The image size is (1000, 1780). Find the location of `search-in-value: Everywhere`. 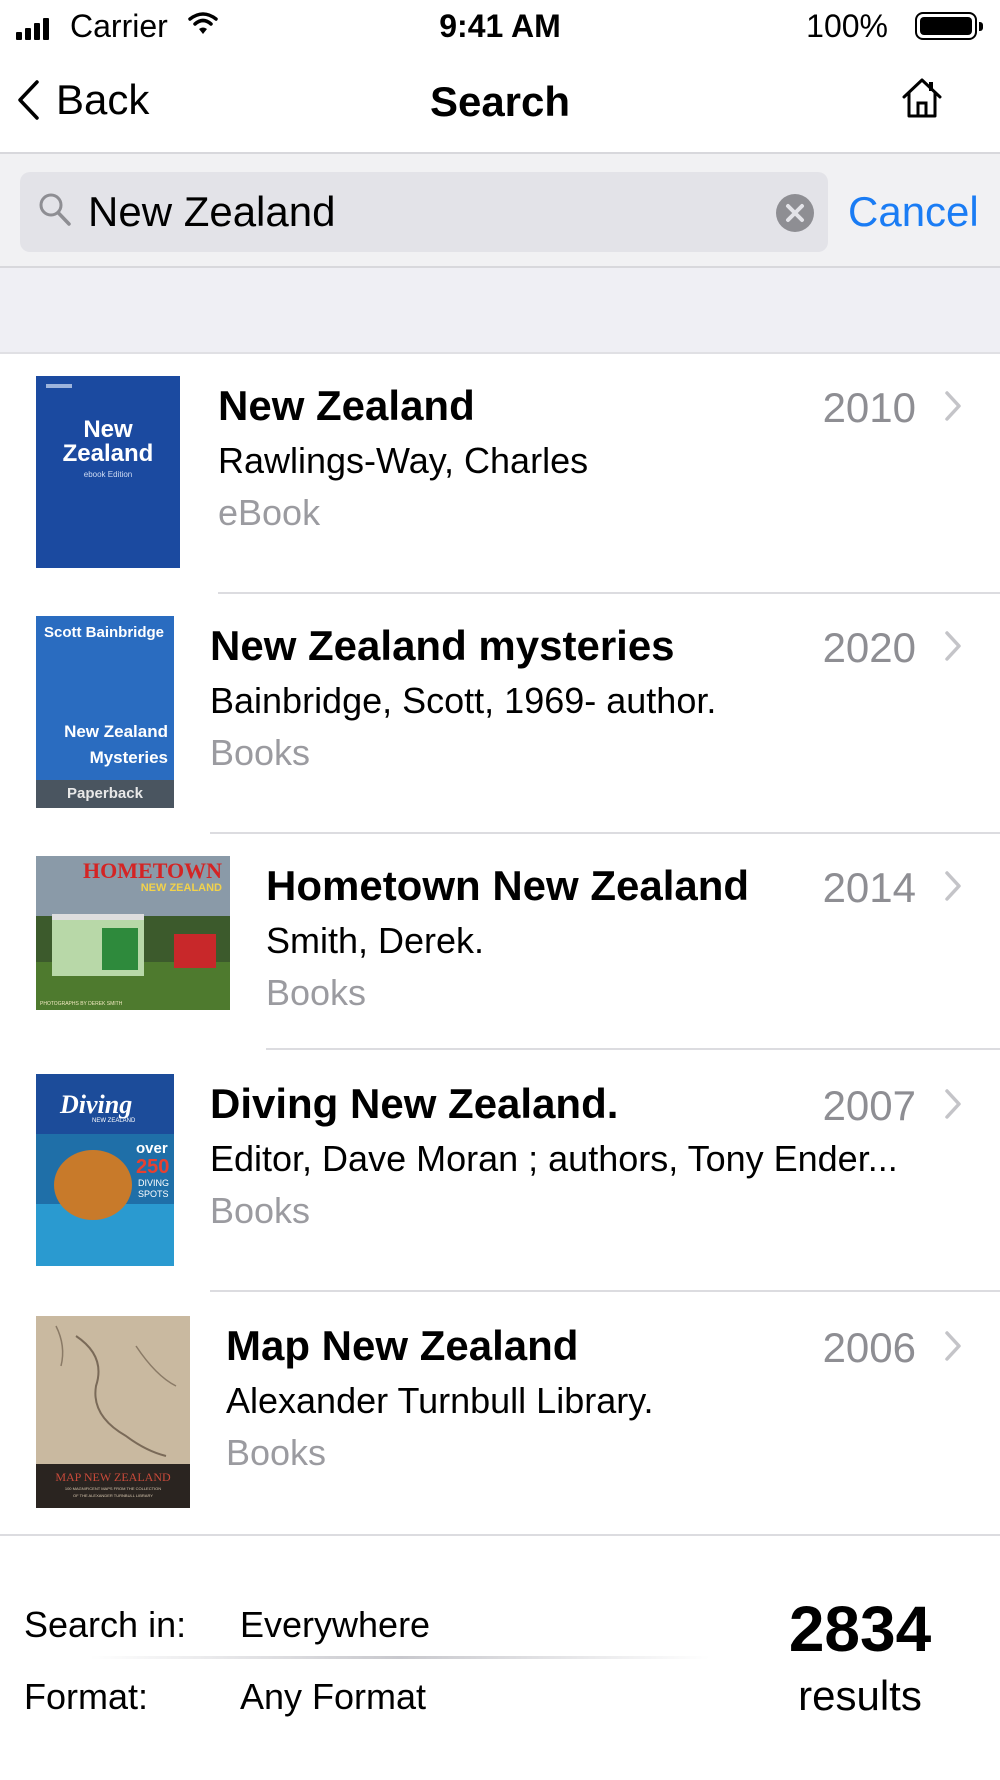

search-in-value: Everywhere is located at coordinates (335, 1625).